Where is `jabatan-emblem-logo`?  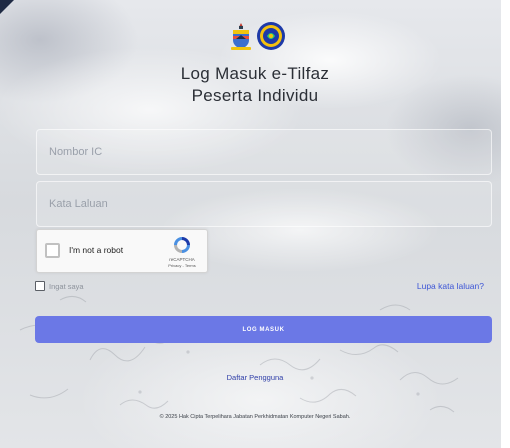 jabatan-emblem-logo is located at coordinates (271, 36).